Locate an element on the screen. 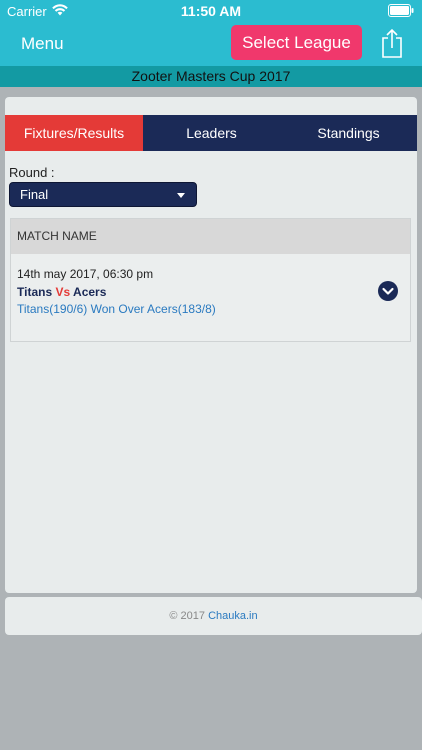 Image resolution: width=422 pixels, height=750 pixels. status-time: 11:50 AM is located at coordinates (211, 11).